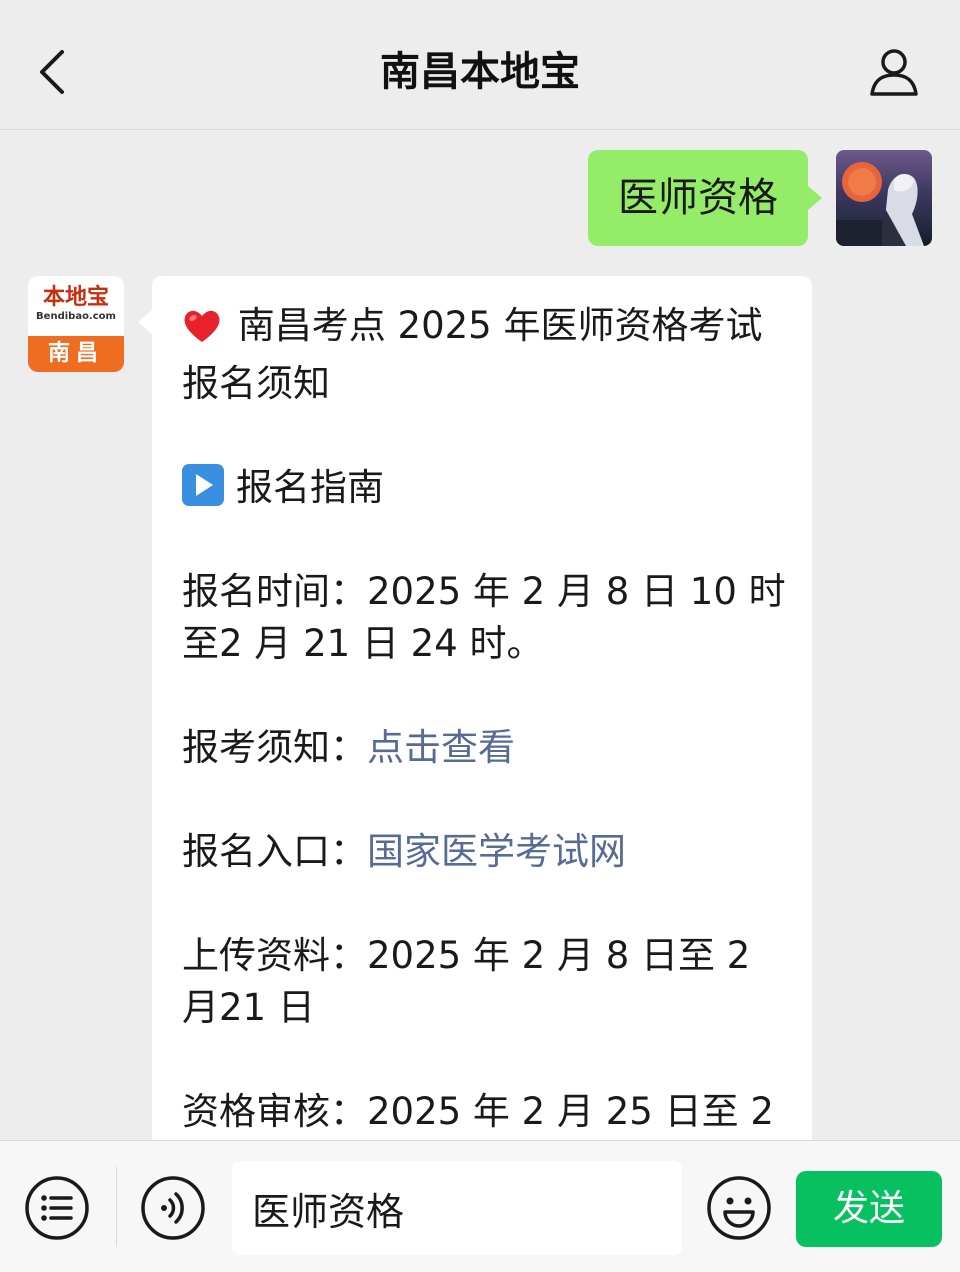 The image size is (960, 1272). What do you see at coordinates (570, 1111) in the screenshot?
I see `review-value: 2025 年 2 月 25 日至 2` at bounding box center [570, 1111].